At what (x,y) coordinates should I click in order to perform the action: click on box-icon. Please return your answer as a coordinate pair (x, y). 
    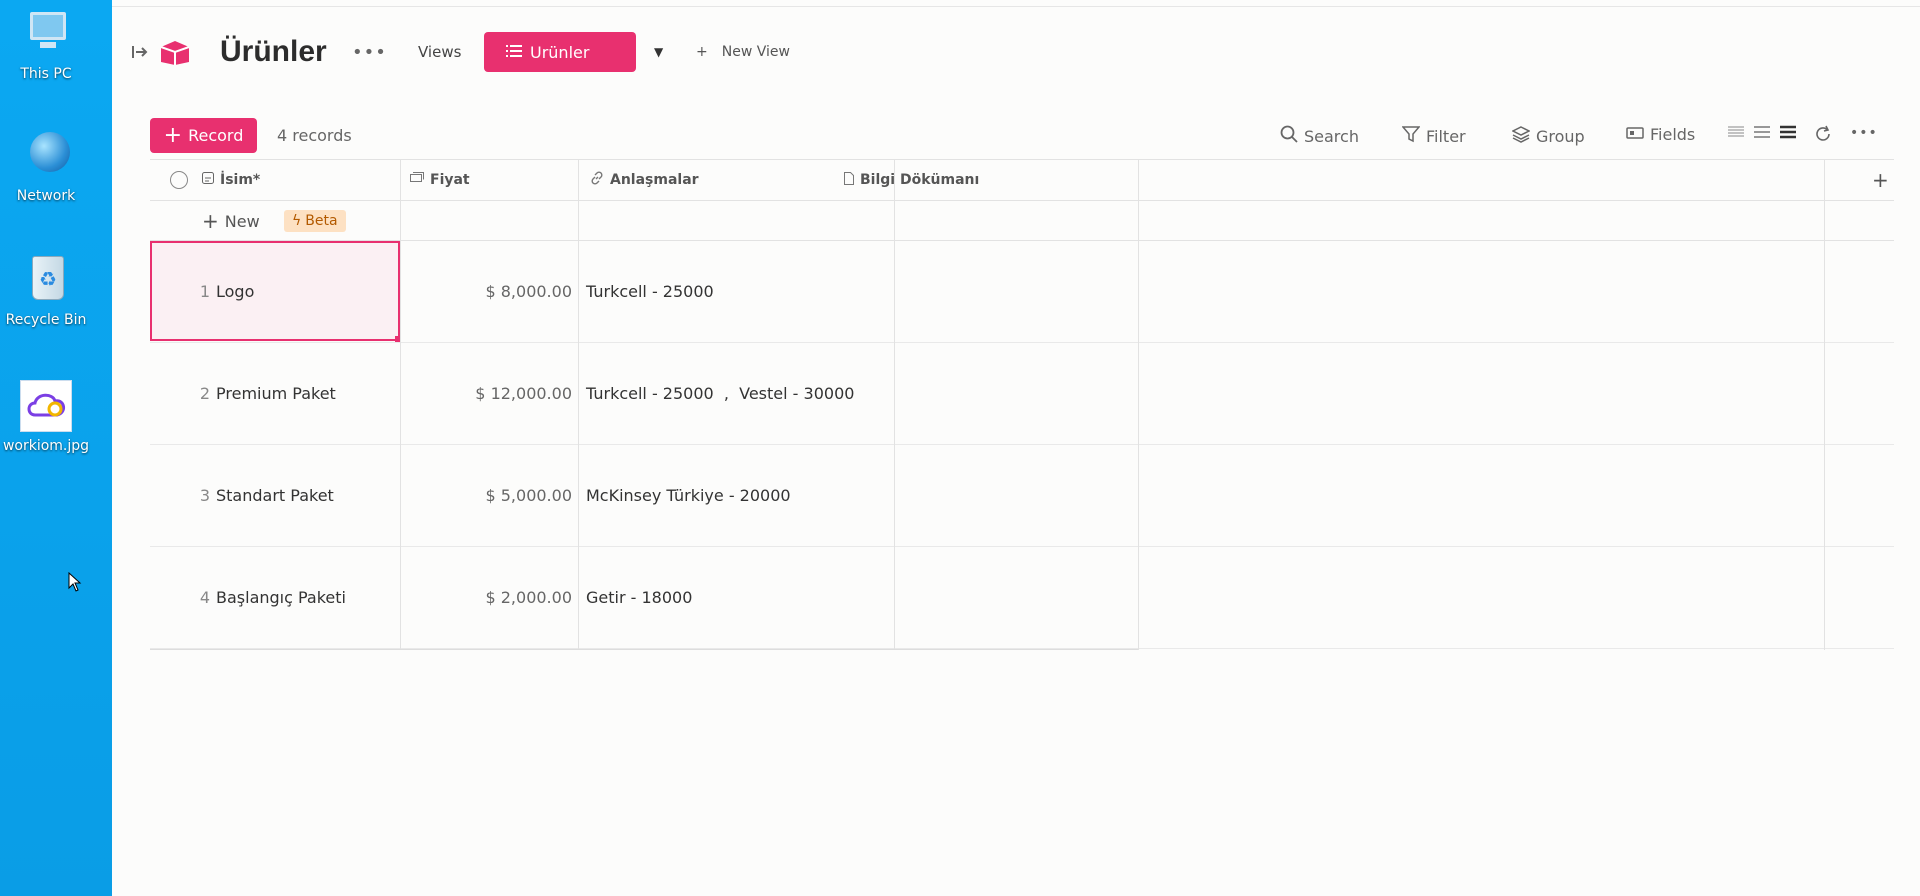
    Looking at the image, I should click on (175, 52).